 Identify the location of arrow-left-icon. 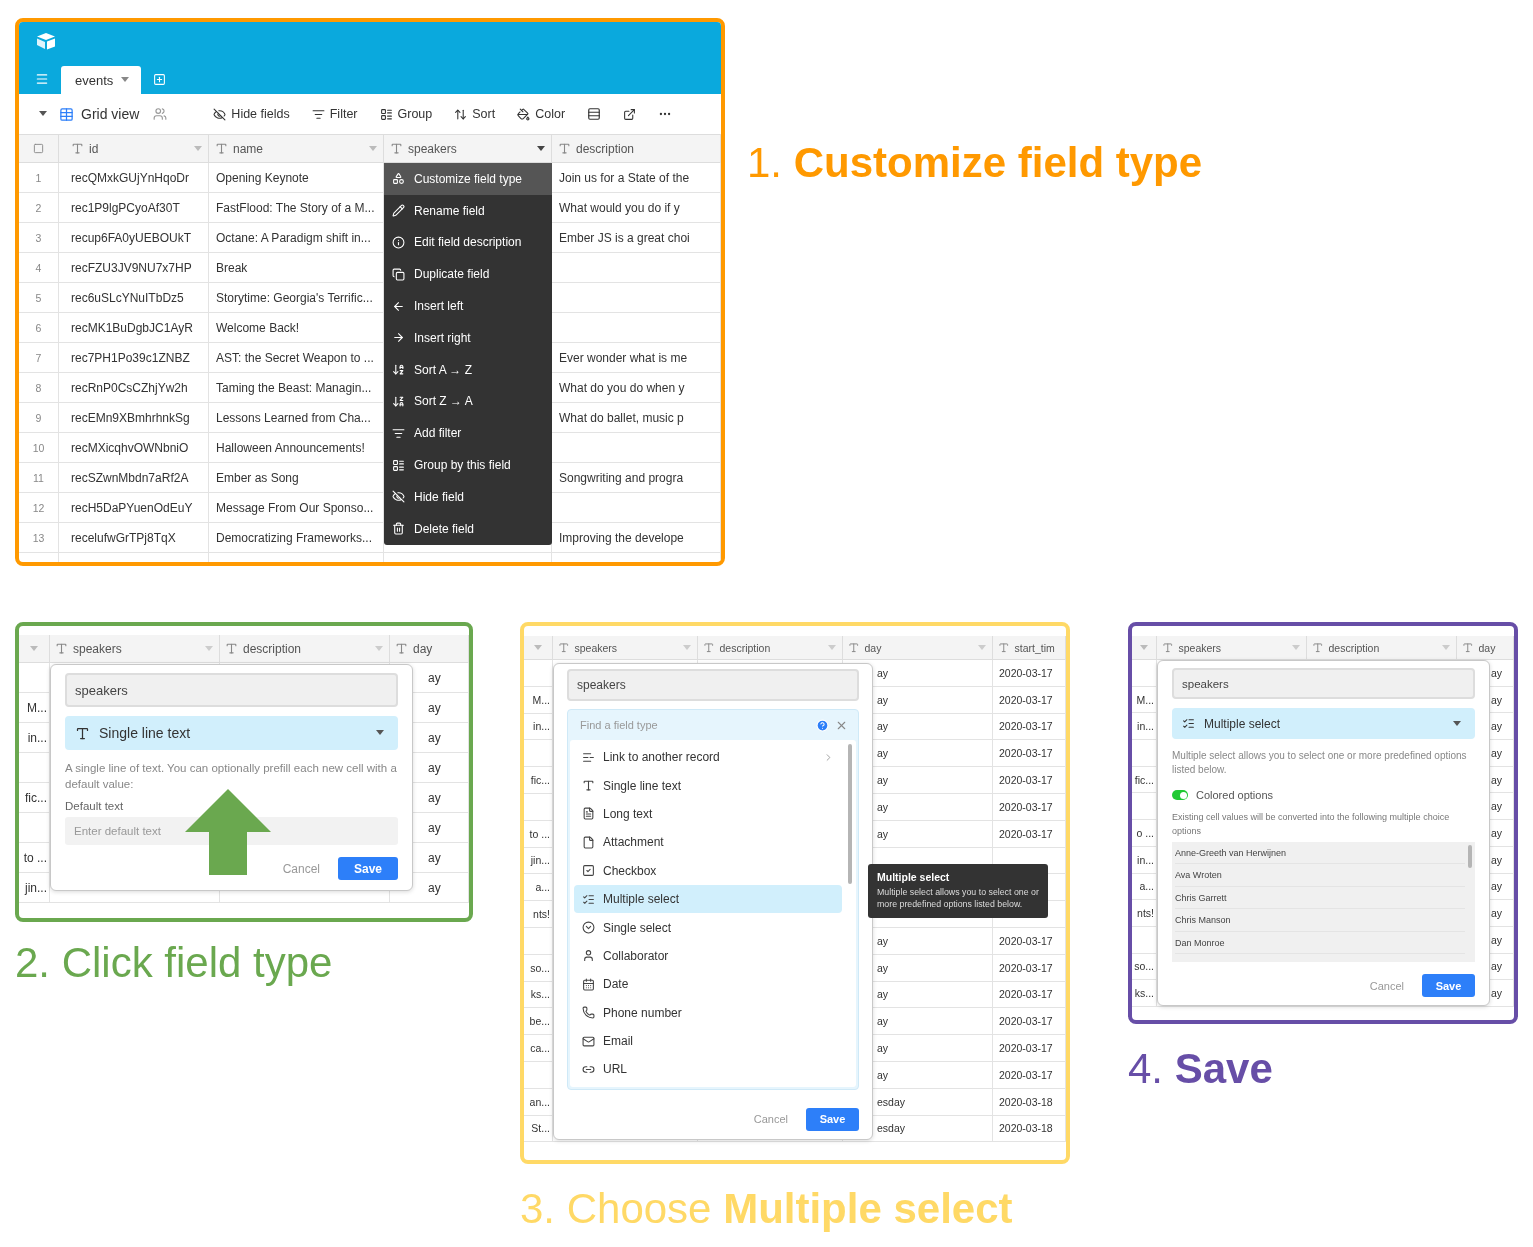
(398, 306).